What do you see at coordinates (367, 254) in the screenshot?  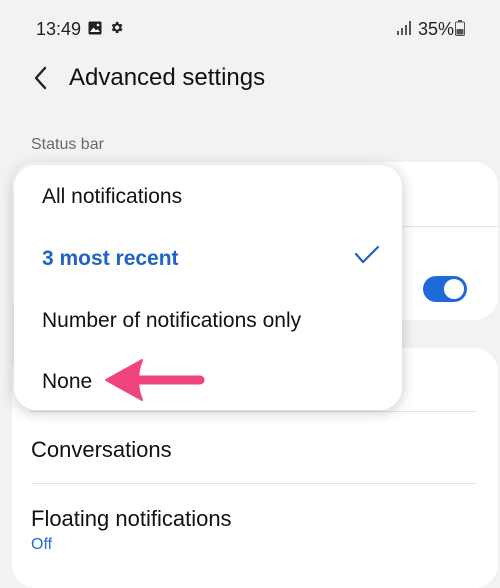 I see `checkmark-icon` at bounding box center [367, 254].